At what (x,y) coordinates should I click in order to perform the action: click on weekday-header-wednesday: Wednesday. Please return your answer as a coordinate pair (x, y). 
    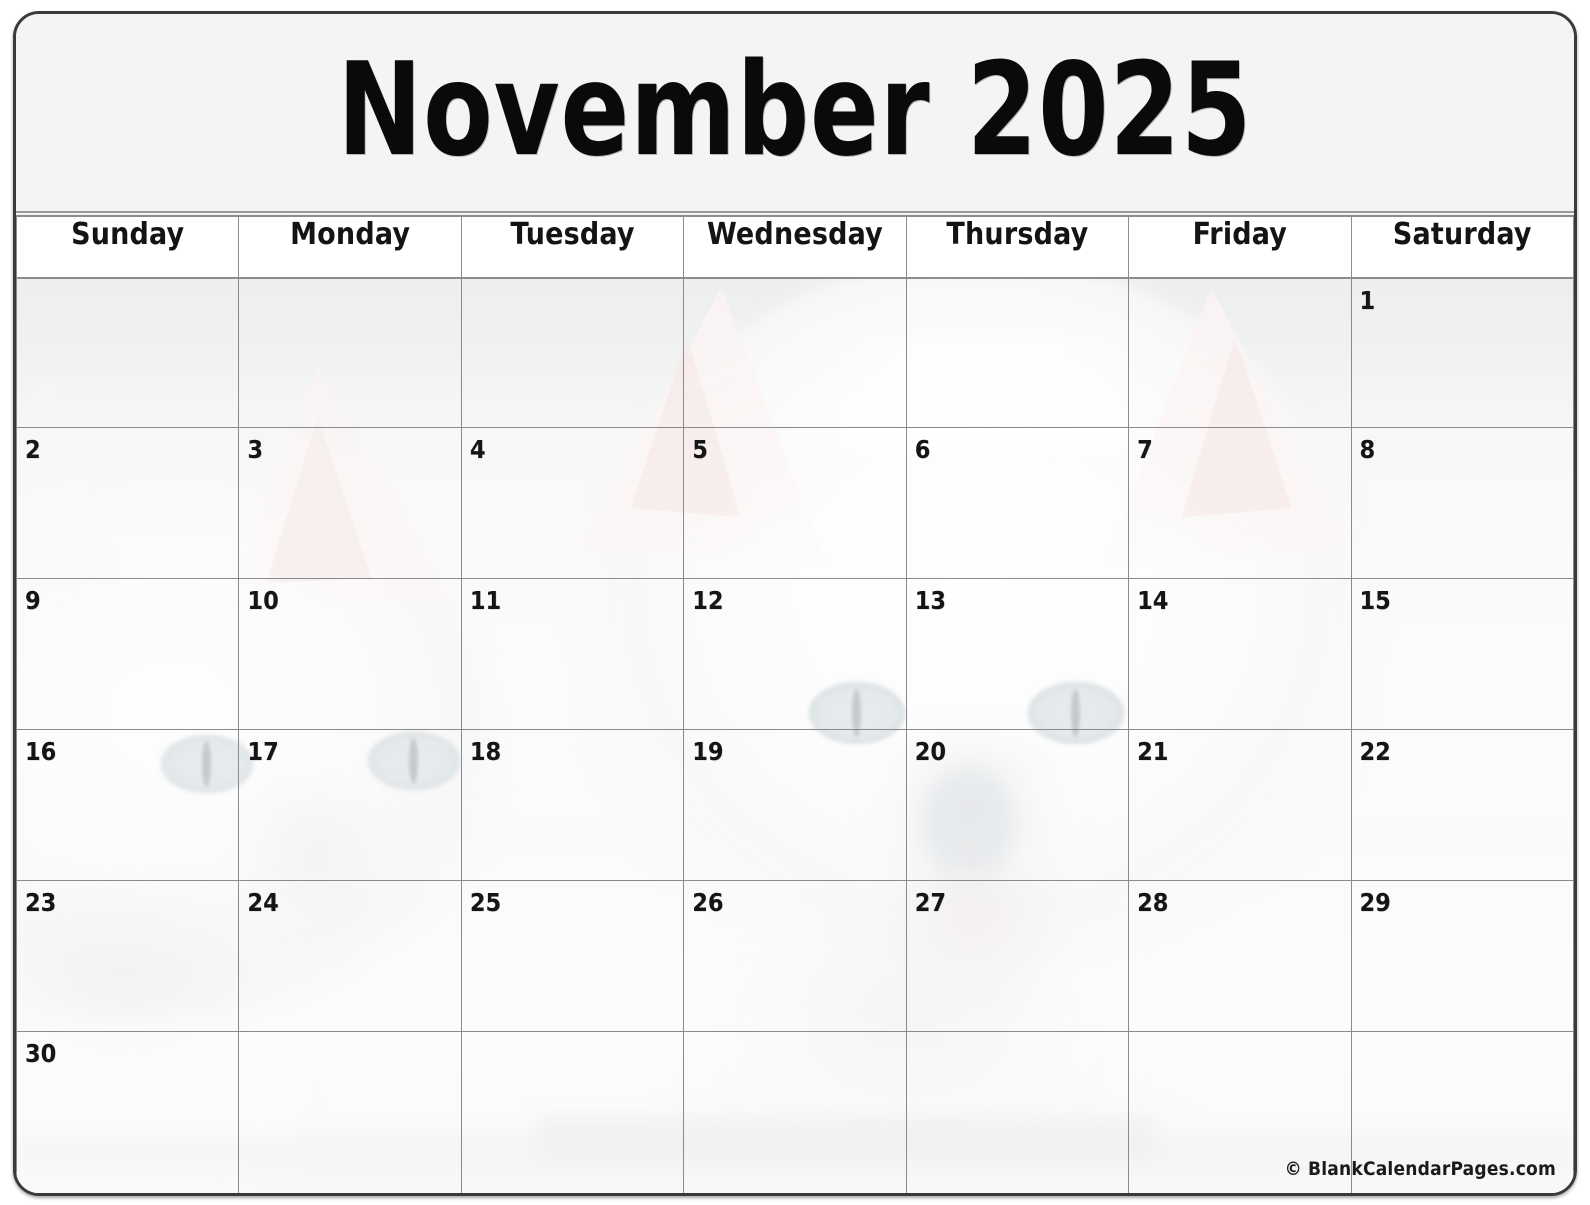
    Looking at the image, I should click on (795, 247).